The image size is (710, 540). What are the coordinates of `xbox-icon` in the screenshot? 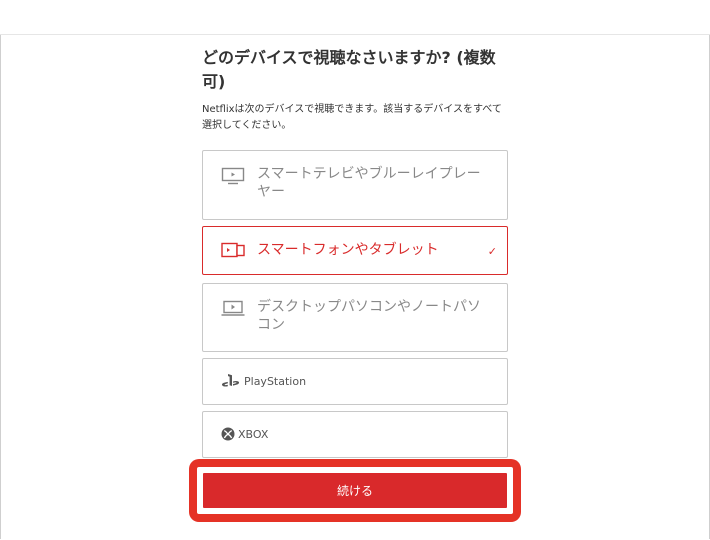 It's located at (228, 434).